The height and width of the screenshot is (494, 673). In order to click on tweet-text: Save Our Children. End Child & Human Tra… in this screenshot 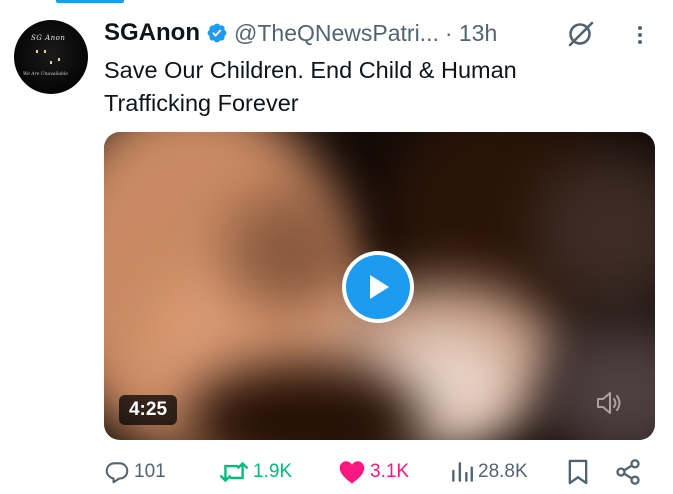, I will do `click(310, 86)`.